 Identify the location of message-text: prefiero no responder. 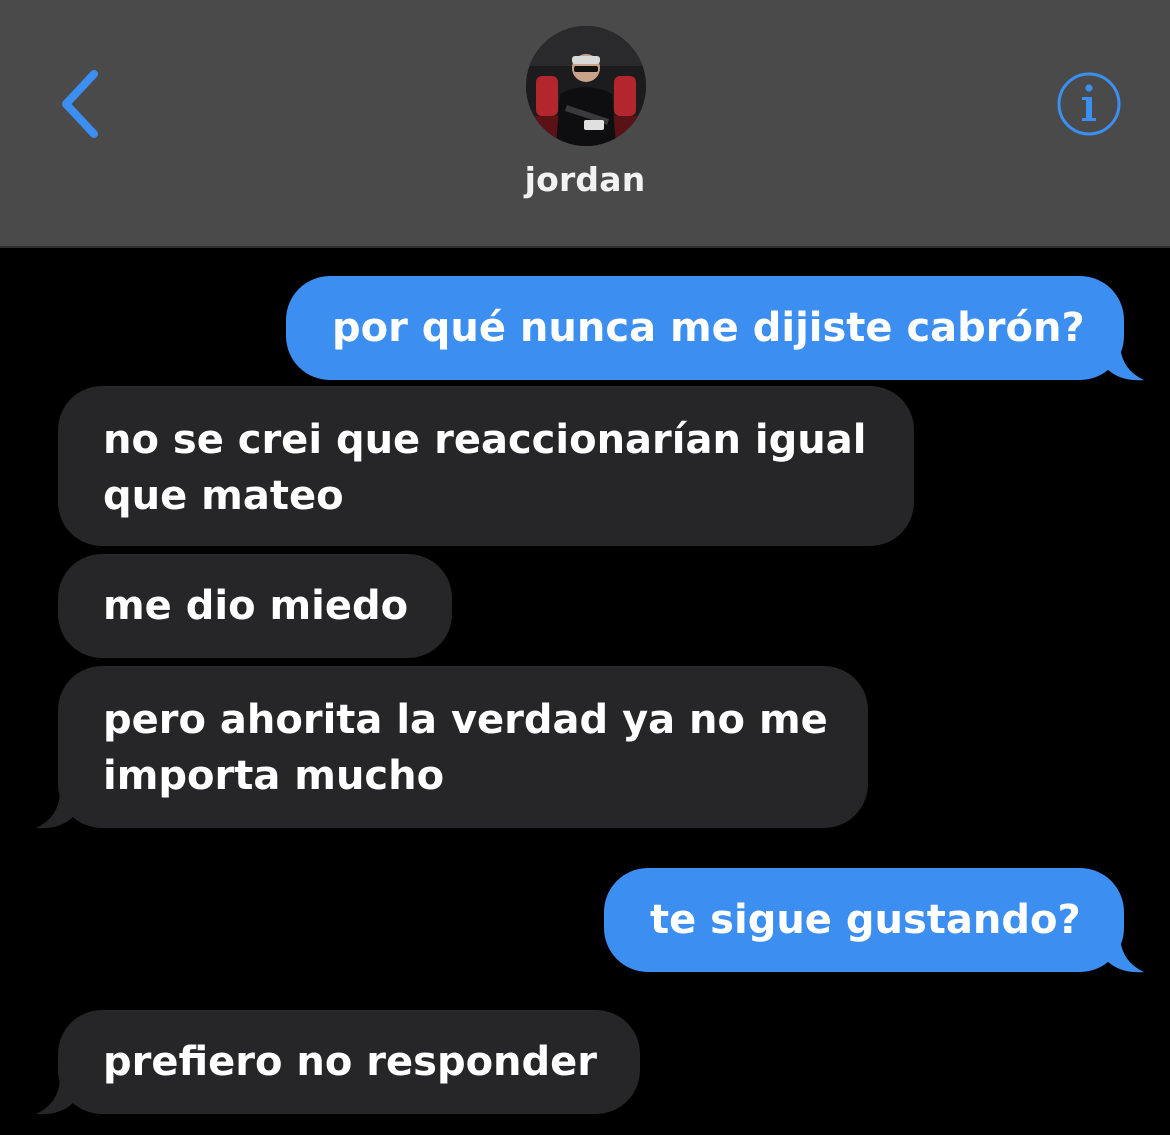
(350, 1062).